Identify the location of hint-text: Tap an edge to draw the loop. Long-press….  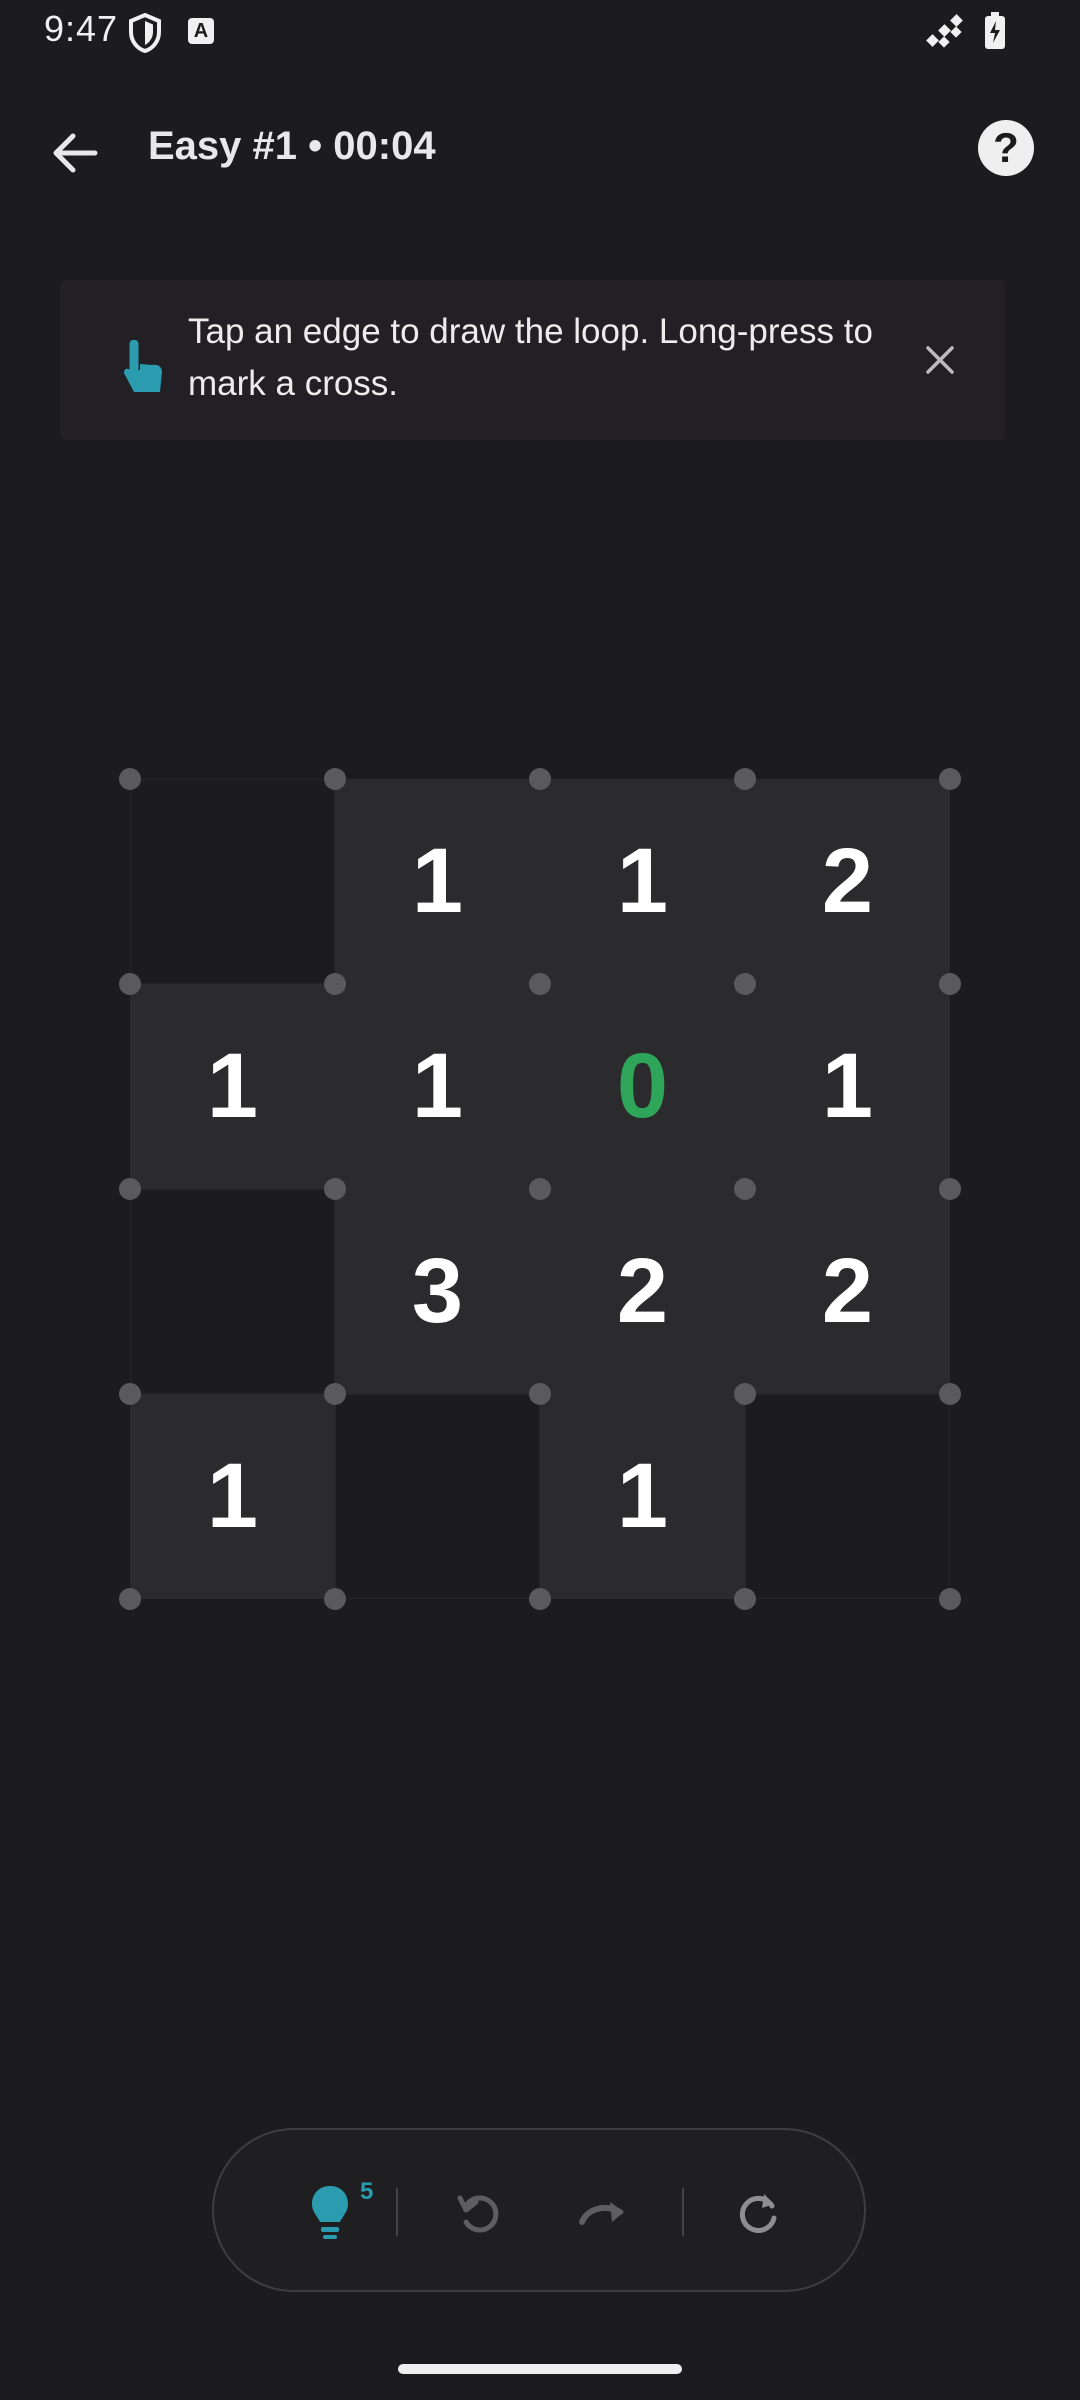
(530, 357).